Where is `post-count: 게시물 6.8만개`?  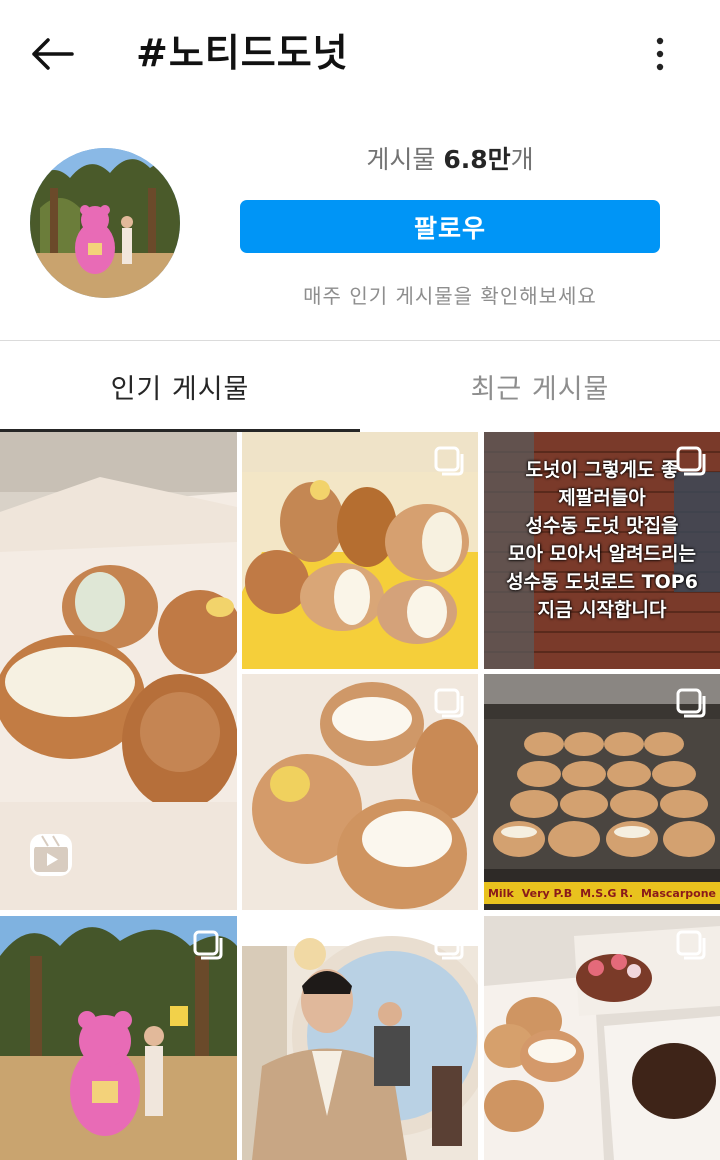 post-count: 게시물 6.8만개 is located at coordinates (450, 158).